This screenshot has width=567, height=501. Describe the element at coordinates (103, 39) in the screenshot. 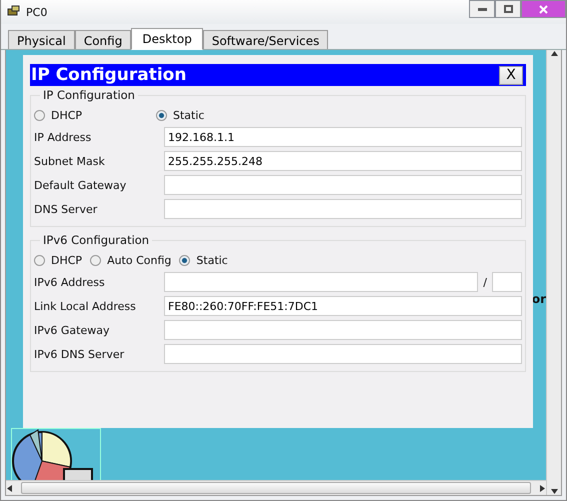

I see `tab: Config` at that location.